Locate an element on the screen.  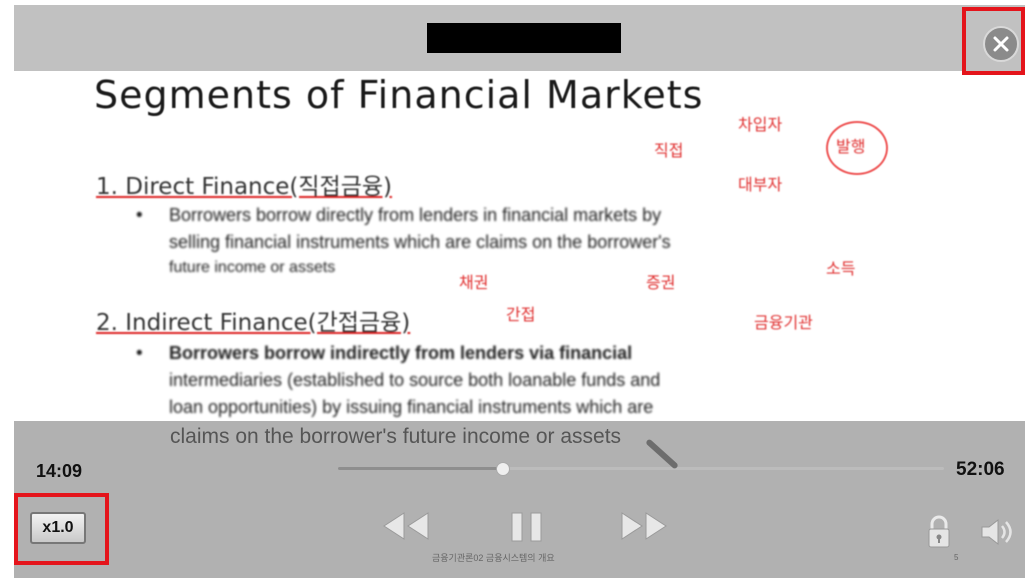
close-circle-icon is located at coordinates (1001, 44).